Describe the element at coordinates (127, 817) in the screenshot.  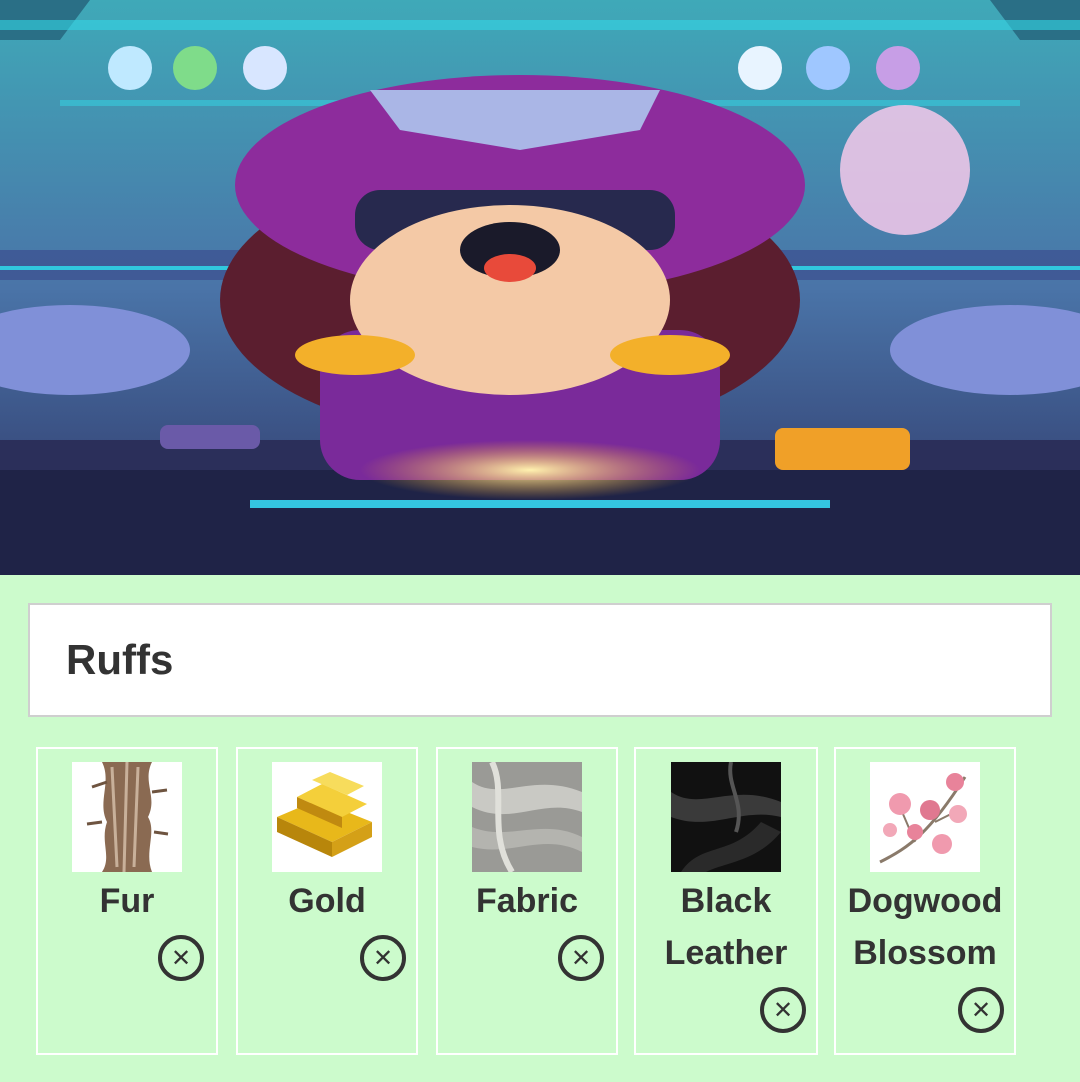
I see `fur-swatch` at that location.